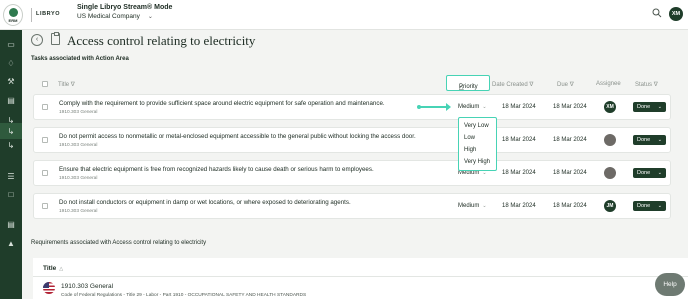  Describe the element at coordinates (657, 13) in the screenshot. I see `search-icon` at that location.